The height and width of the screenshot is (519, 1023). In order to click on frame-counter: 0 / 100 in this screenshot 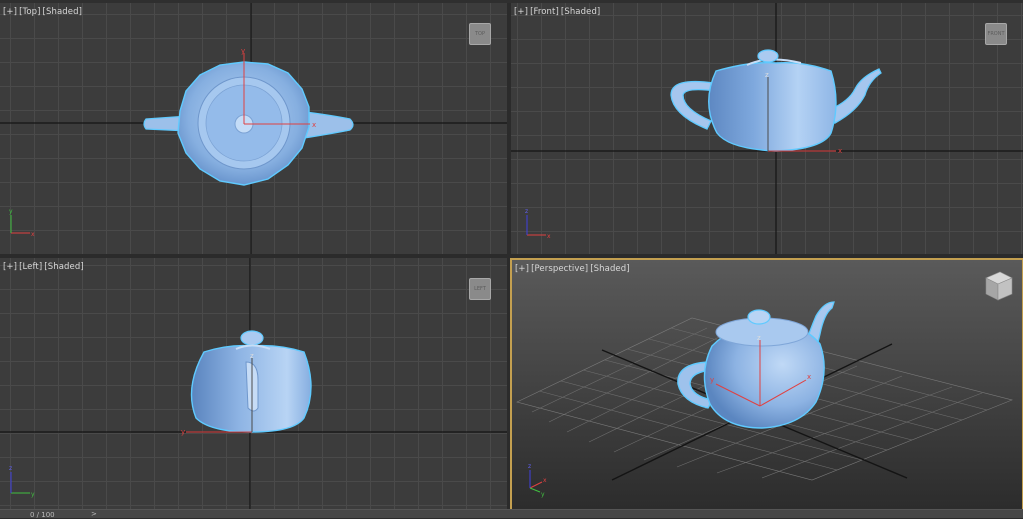, I will do `click(42, 515)`.